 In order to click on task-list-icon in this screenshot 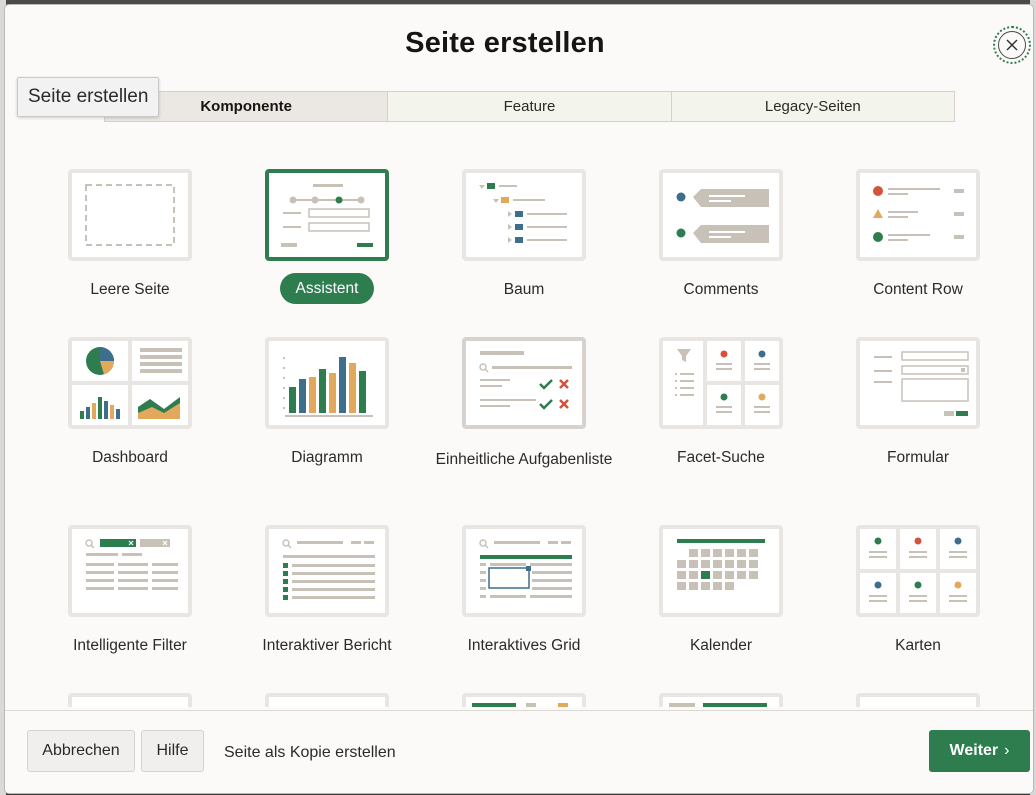, I will do `click(524, 383)`.